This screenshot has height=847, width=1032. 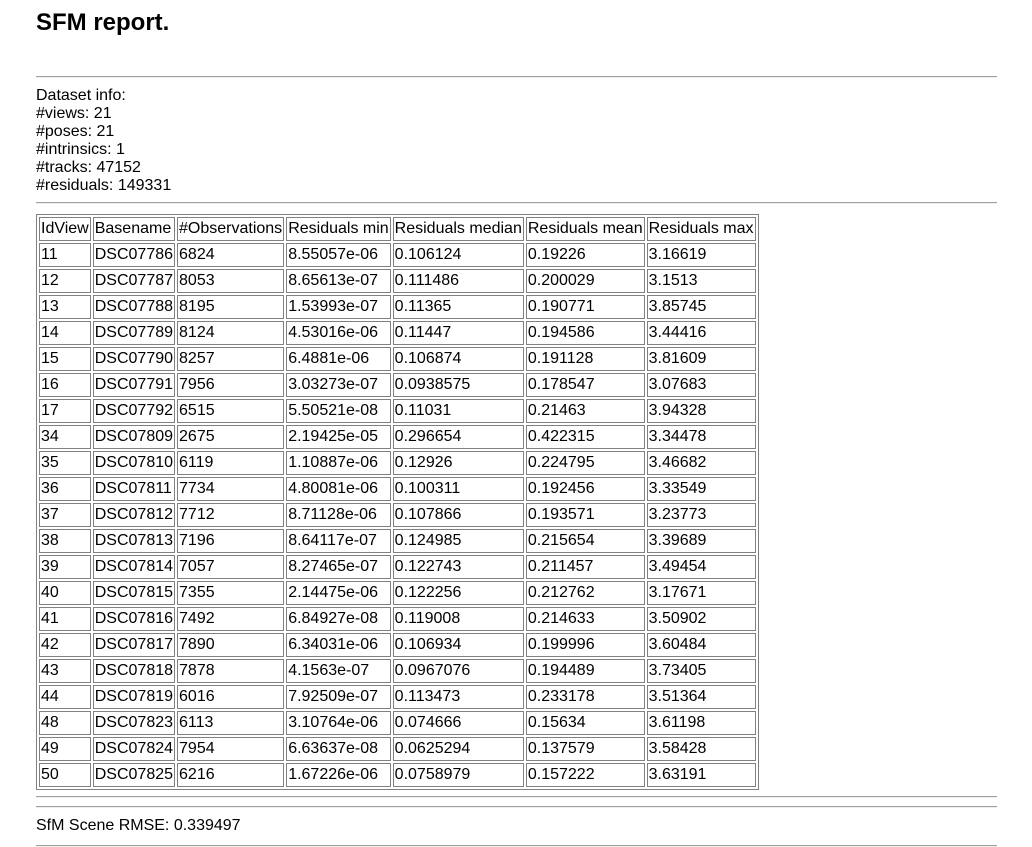 What do you see at coordinates (701, 749) in the screenshot?
I see `cell-residuals-max: 3.58428` at bounding box center [701, 749].